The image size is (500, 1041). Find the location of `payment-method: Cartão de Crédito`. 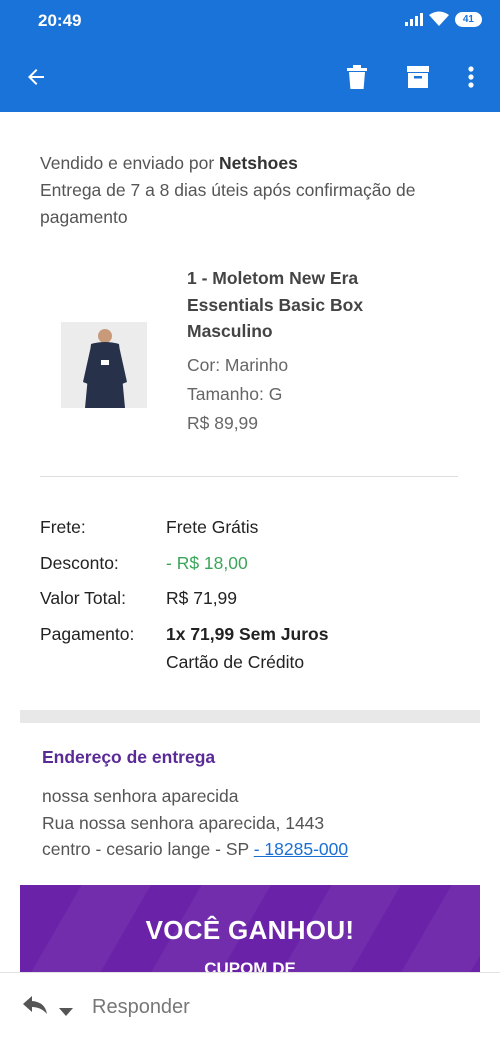

payment-method: Cartão de Crédito is located at coordinates (235, 662).